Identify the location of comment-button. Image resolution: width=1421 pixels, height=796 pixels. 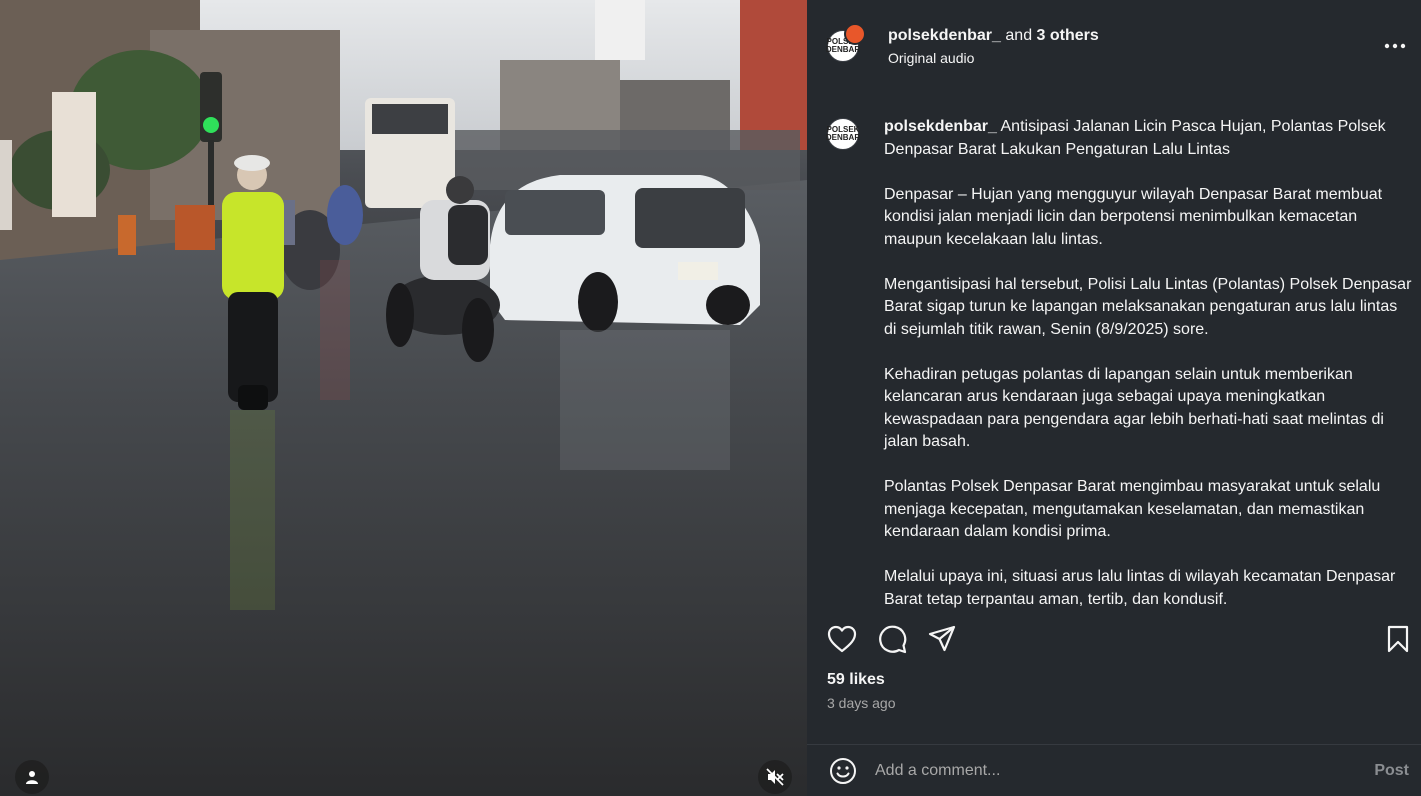
(892, 639).